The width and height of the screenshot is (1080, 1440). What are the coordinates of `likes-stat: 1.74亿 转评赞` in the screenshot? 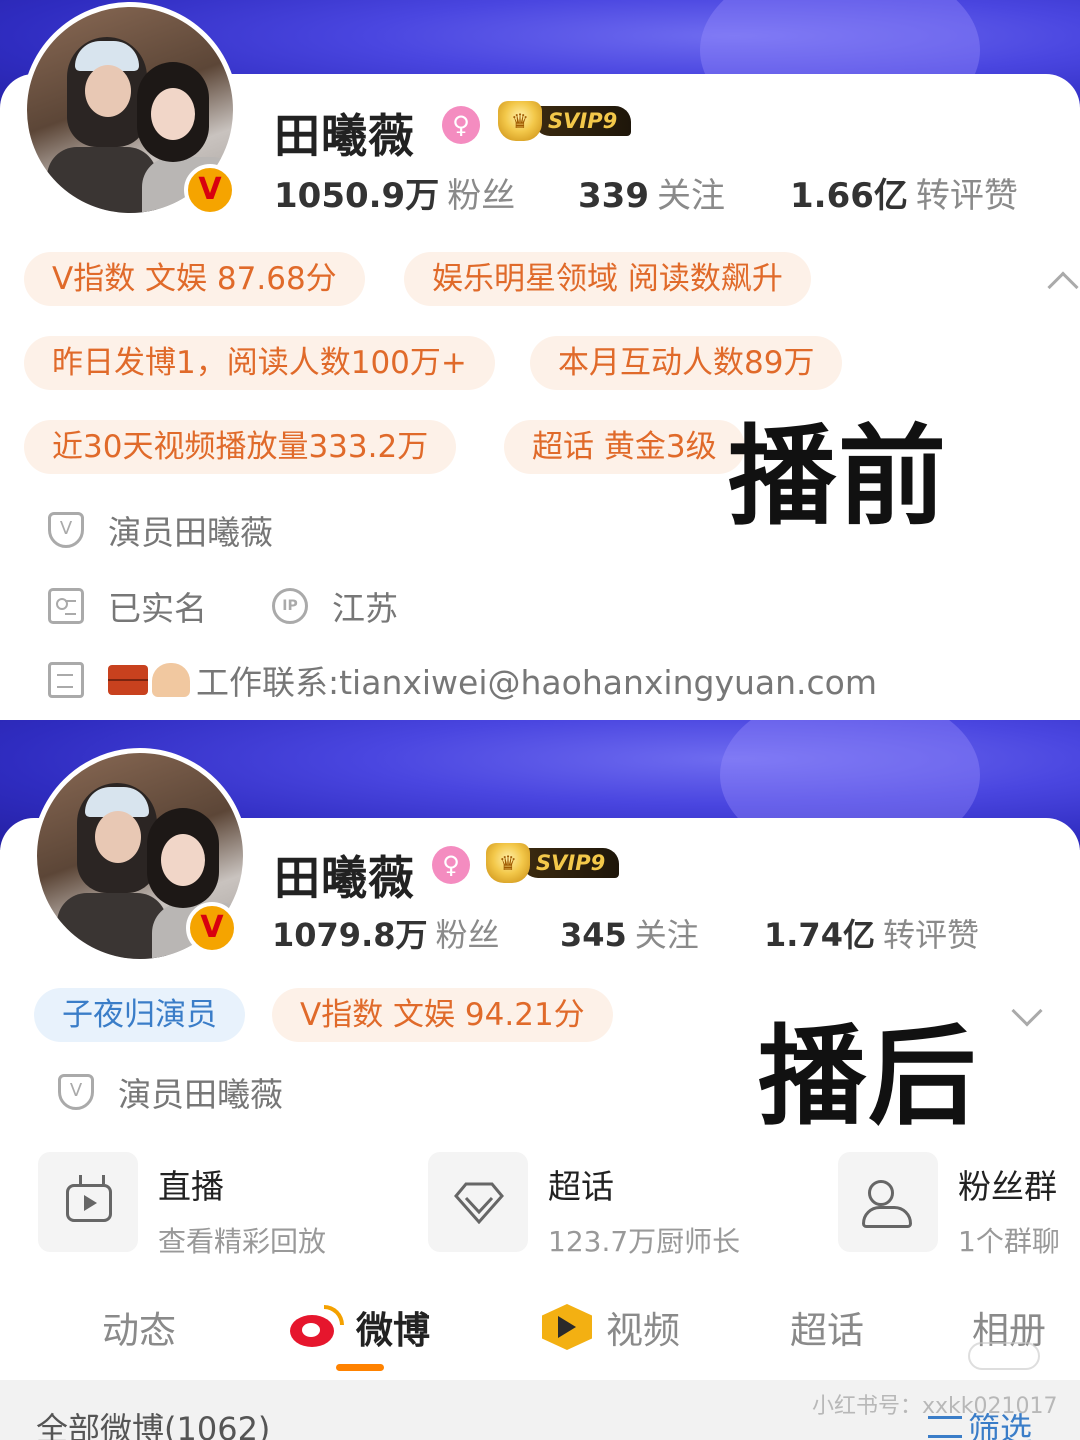 It's located at (871, 933).